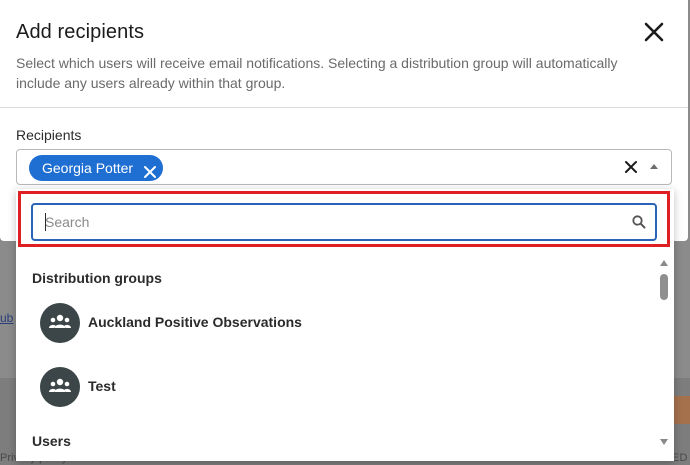  Describe the element at coordinates (664, 442) in the screenshot. I see `scroll-down-arrow-icon` at that location.